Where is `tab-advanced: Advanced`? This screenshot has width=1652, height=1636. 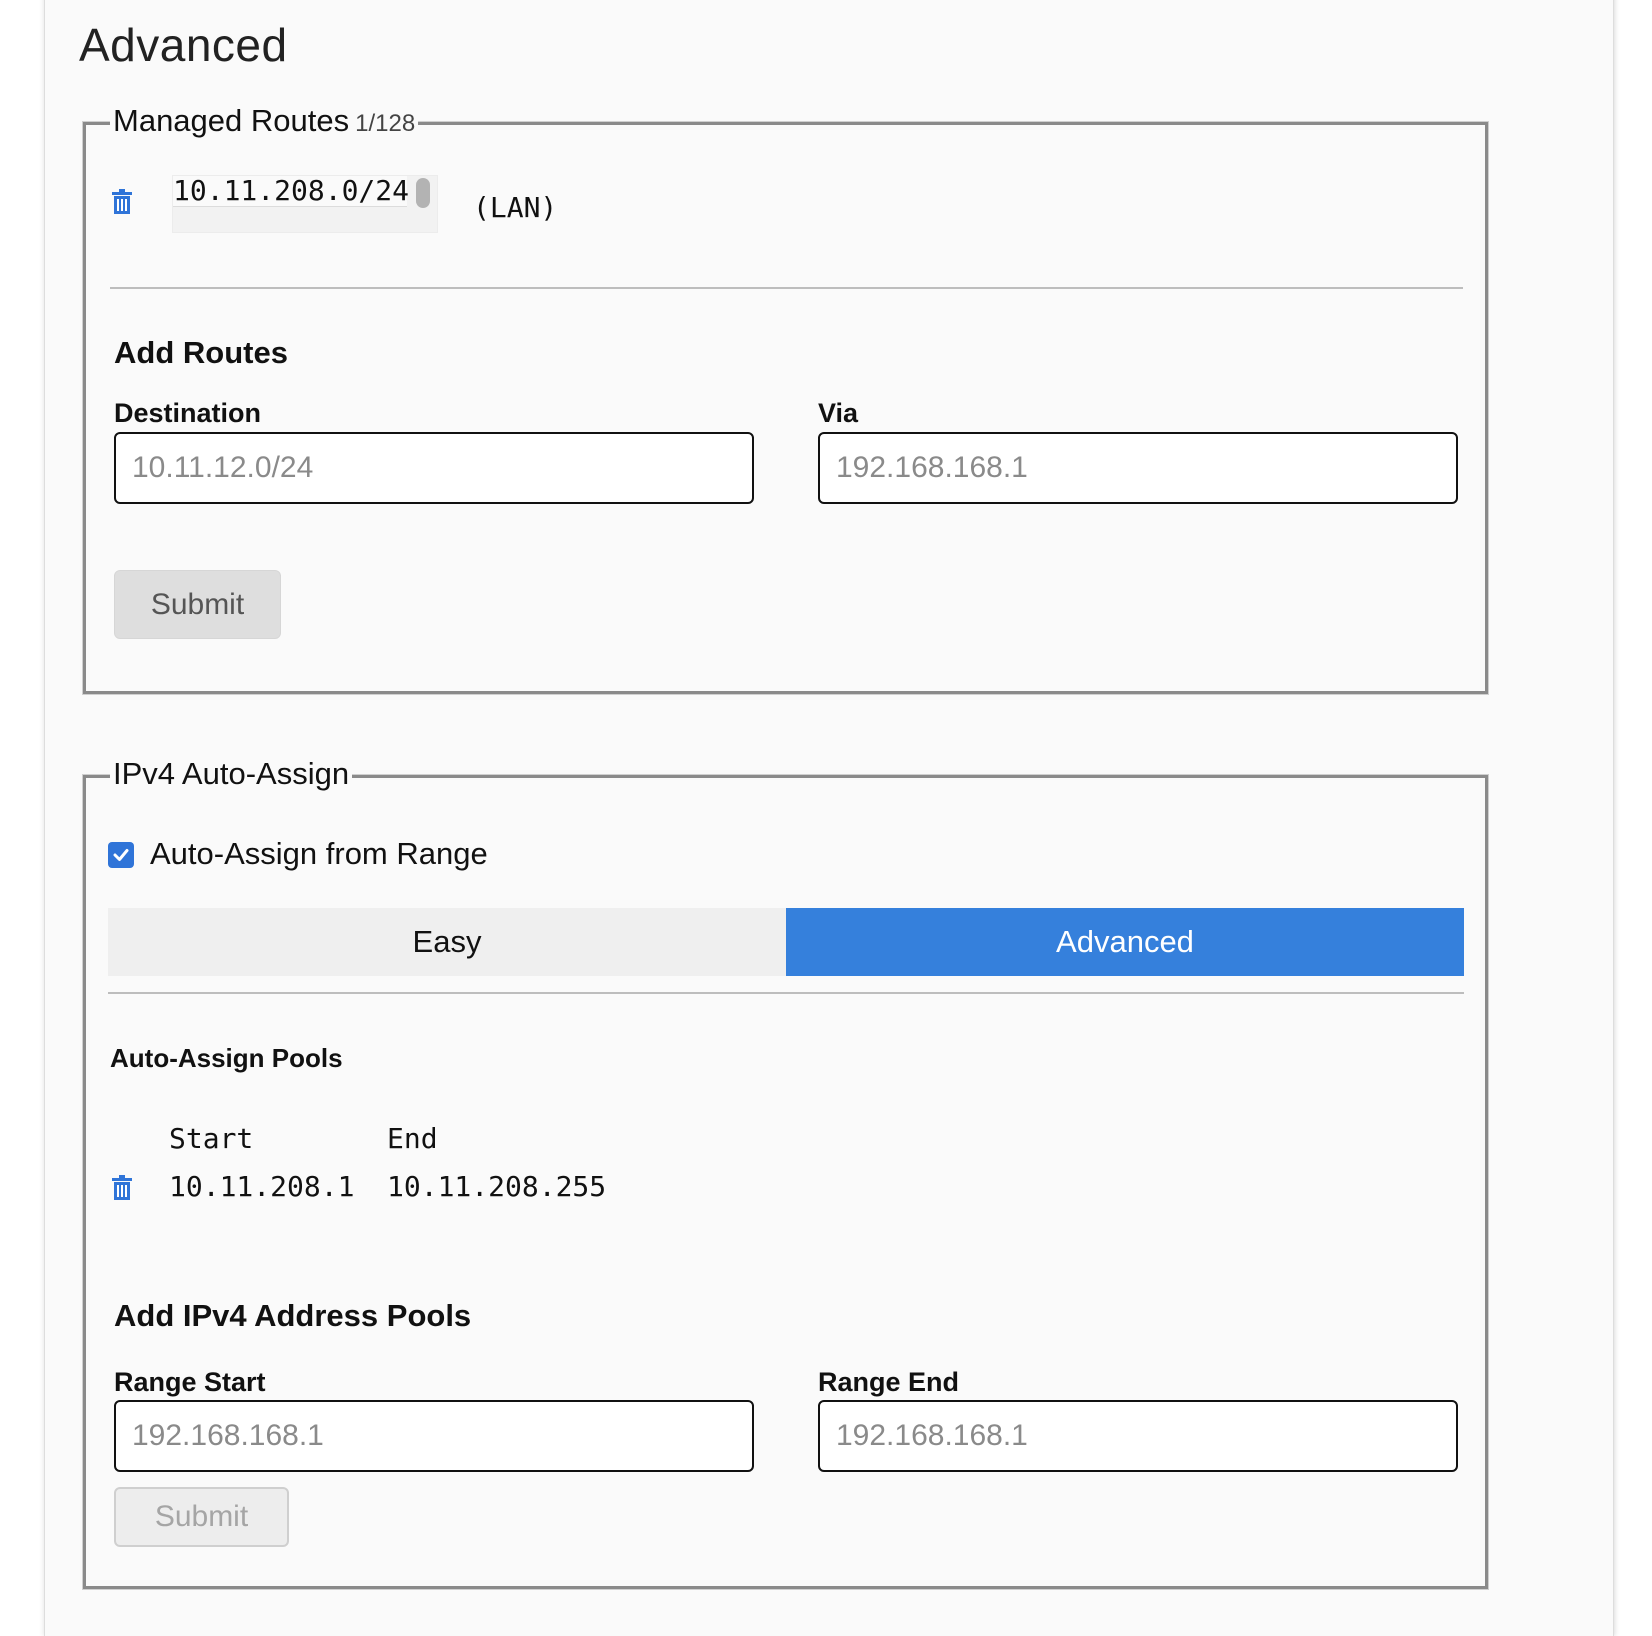
tab-advanced: Advanced is located at coordinates (1125, 942).